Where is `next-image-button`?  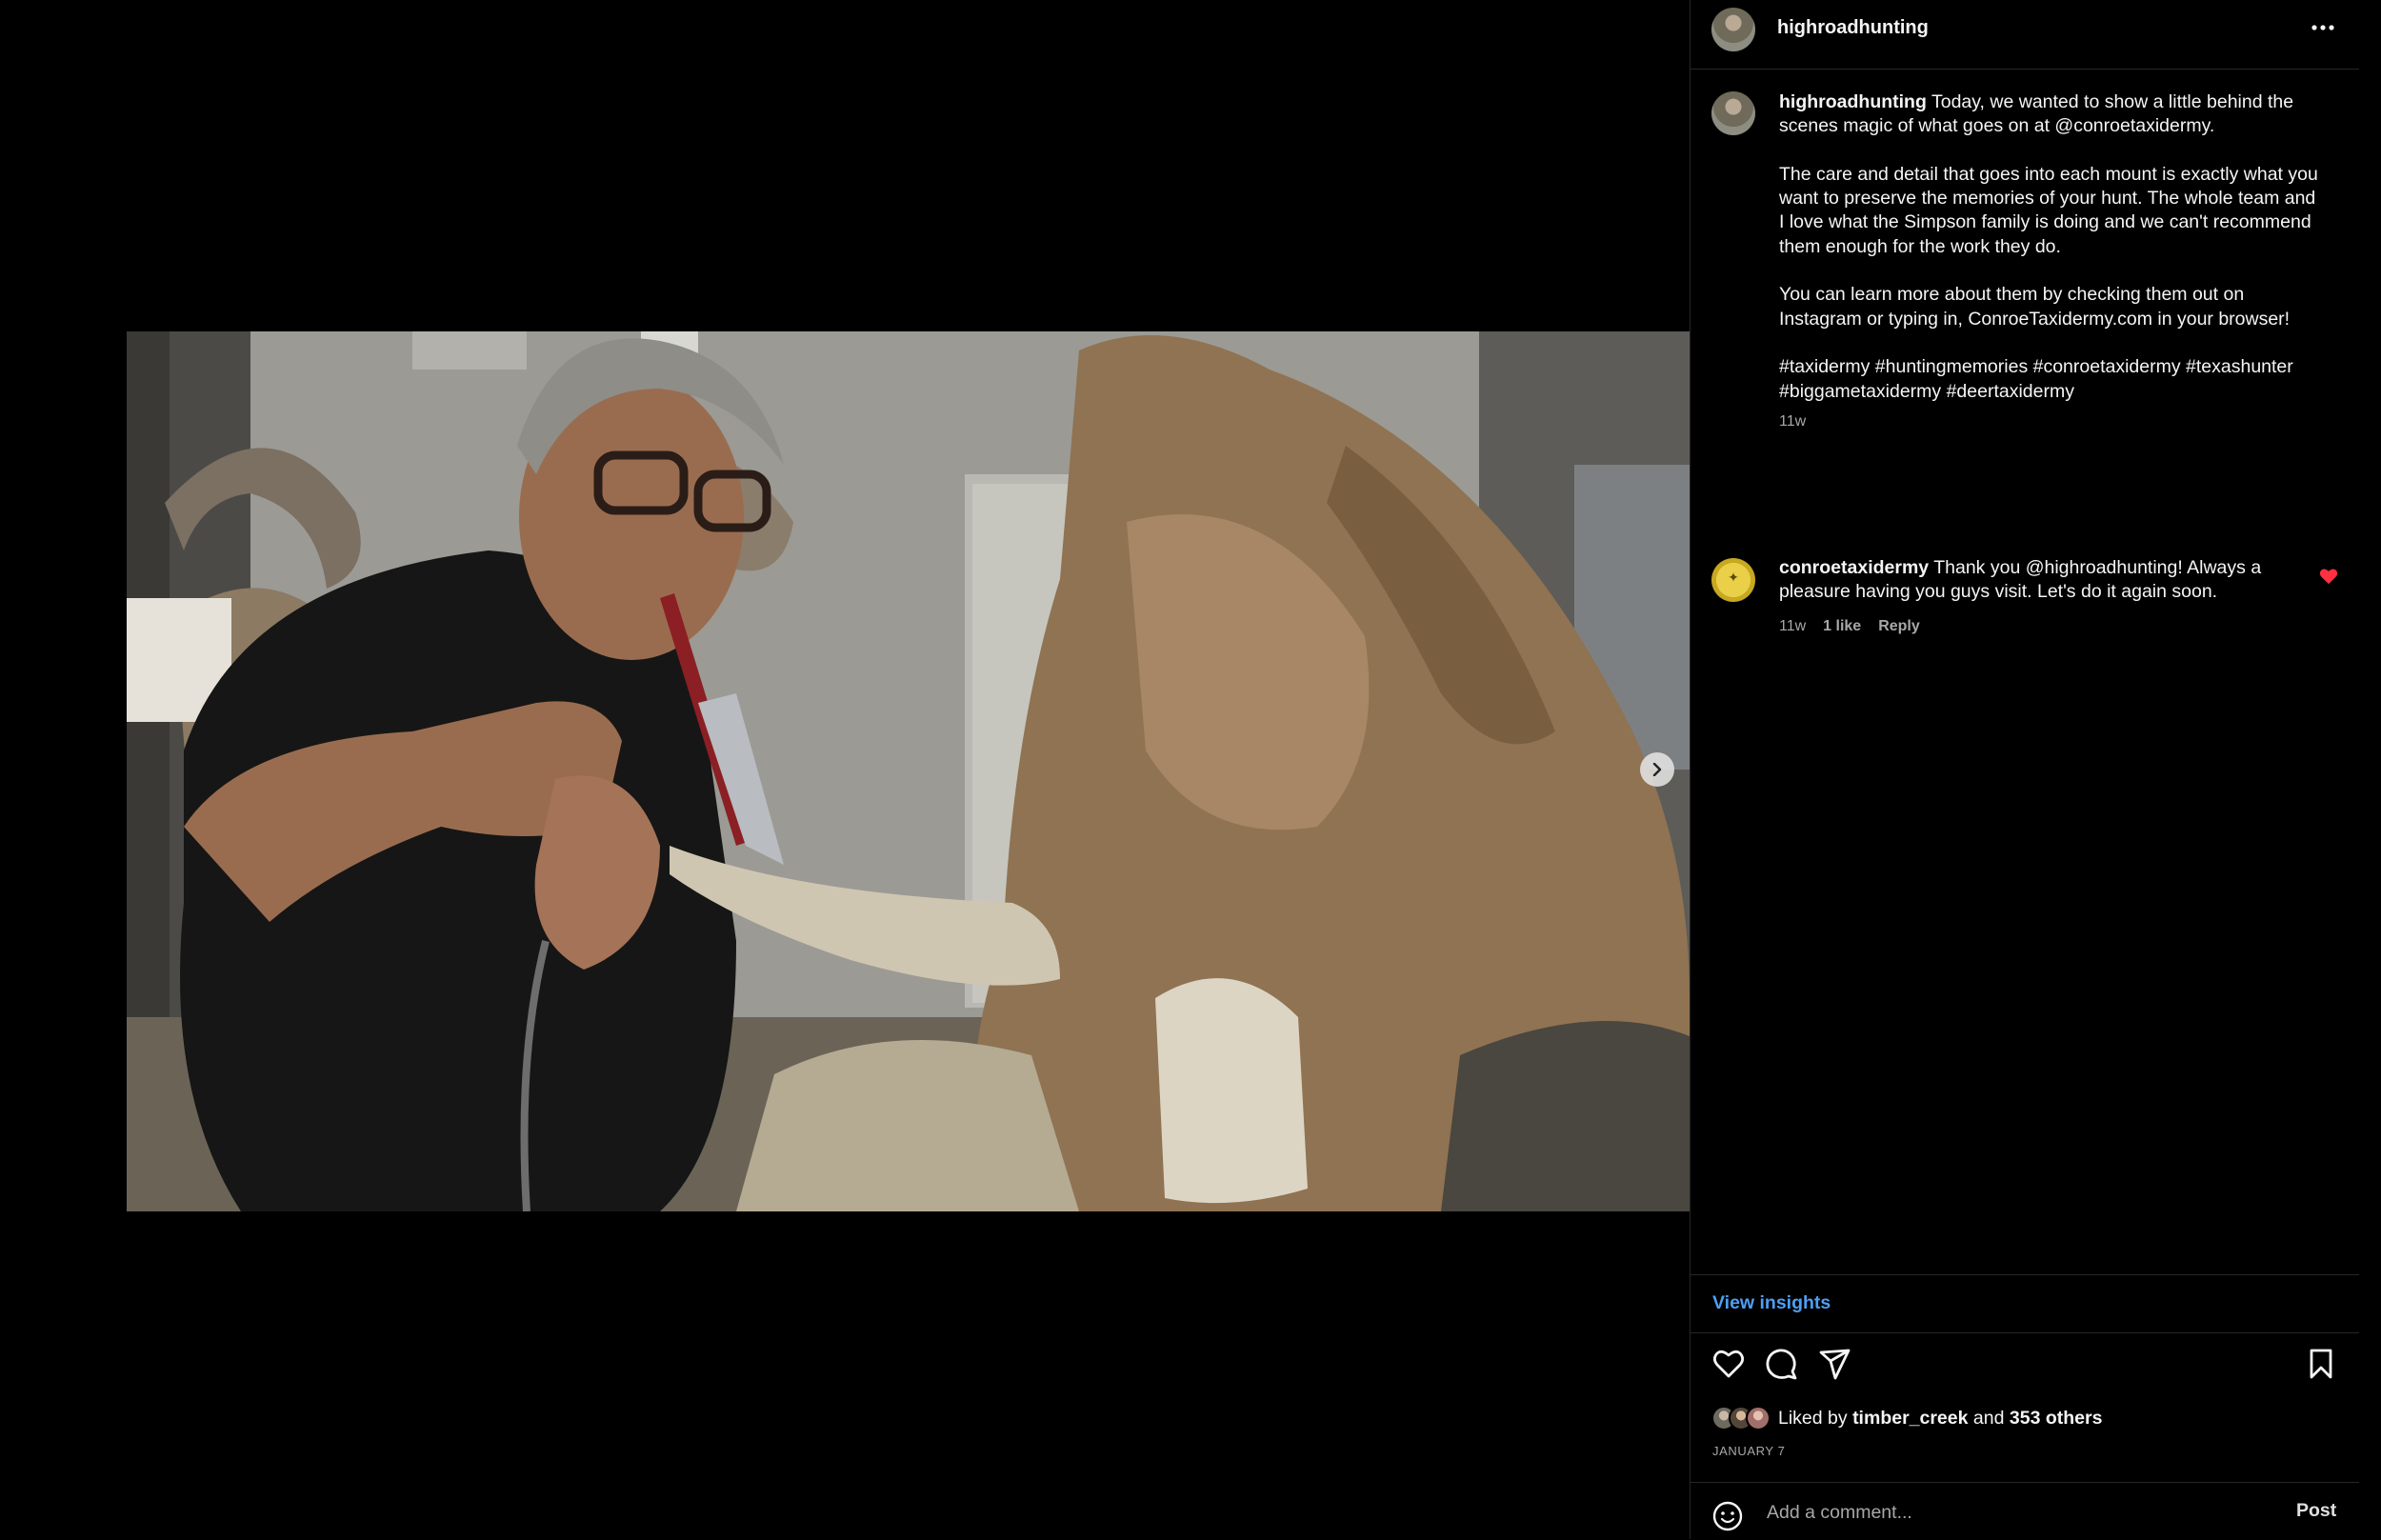
next-image-button is located at coordinates (1657, 769).